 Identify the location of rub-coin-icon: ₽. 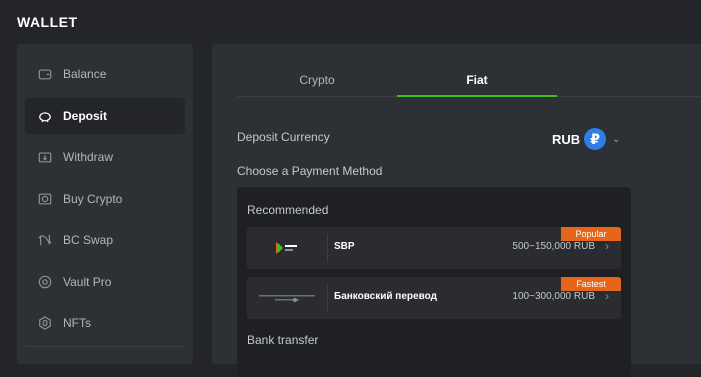
(595, 139).